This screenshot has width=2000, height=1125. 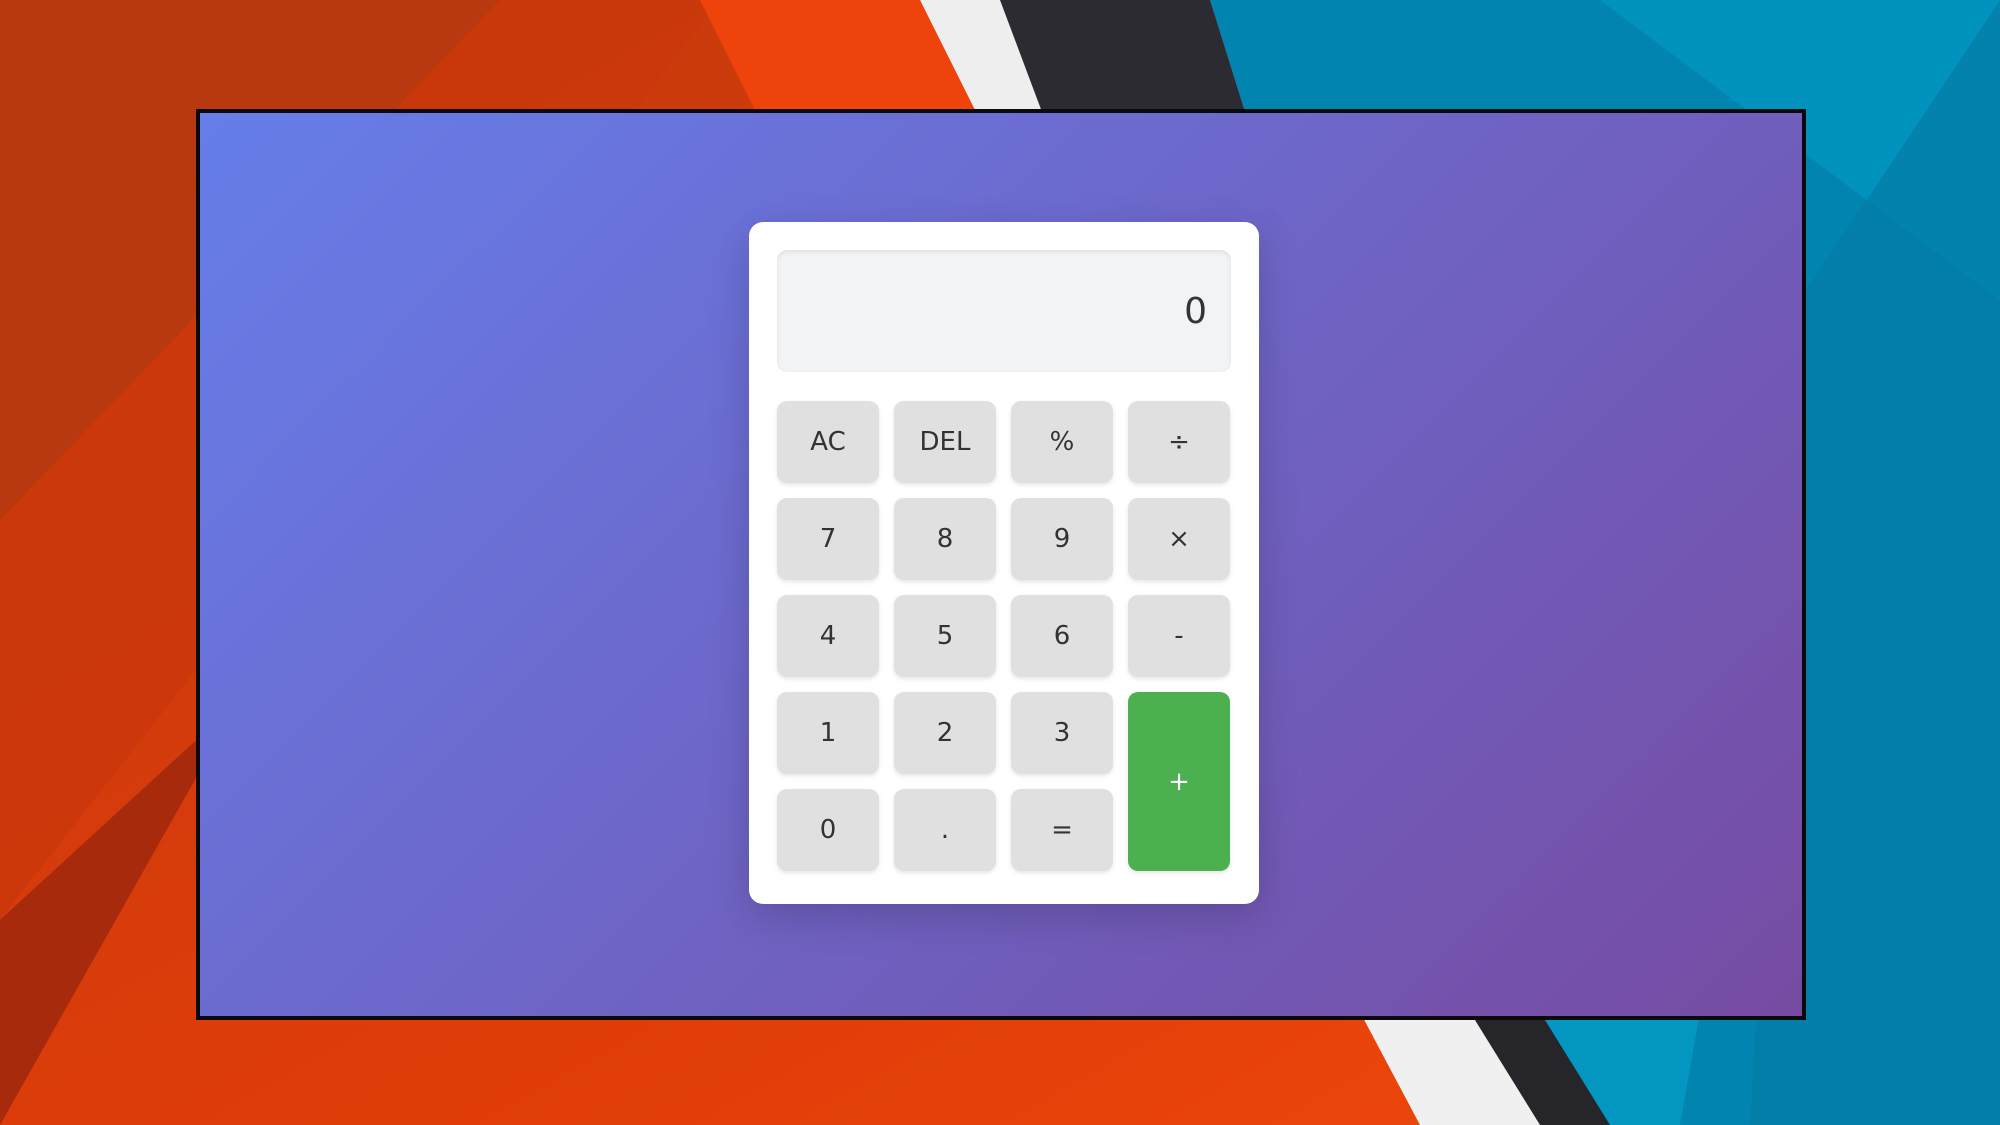 What do you see at coordinates (828, 539) in the screenshot?
I see `digit-7-button: 7` at bounding box center [828, 539].